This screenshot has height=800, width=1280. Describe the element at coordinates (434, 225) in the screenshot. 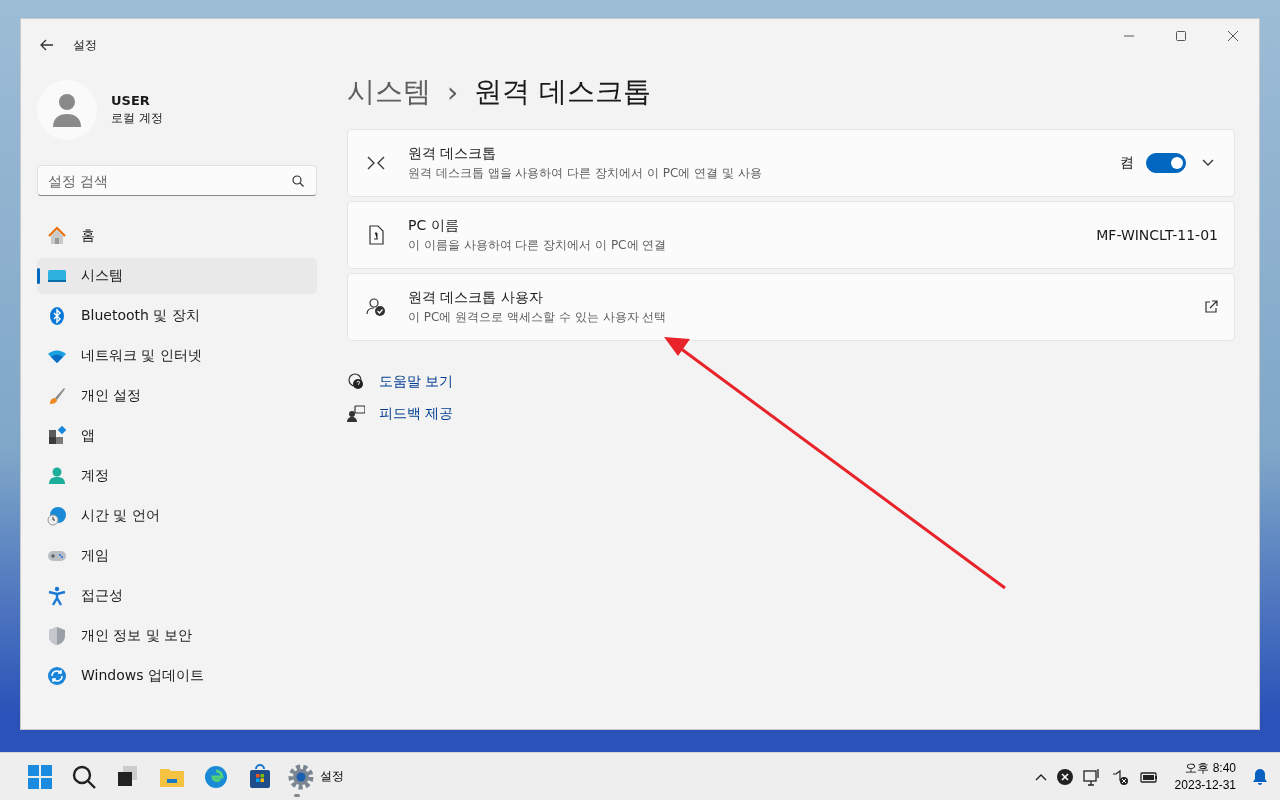

I see `setting-title: PC 이름` at that location.